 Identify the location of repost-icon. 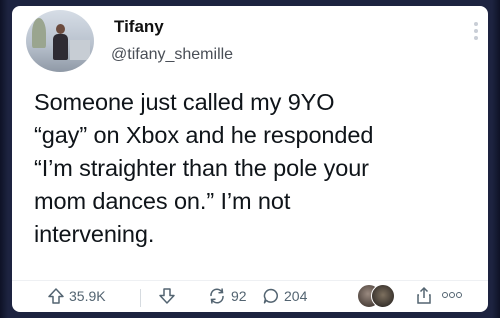
(217, 296).